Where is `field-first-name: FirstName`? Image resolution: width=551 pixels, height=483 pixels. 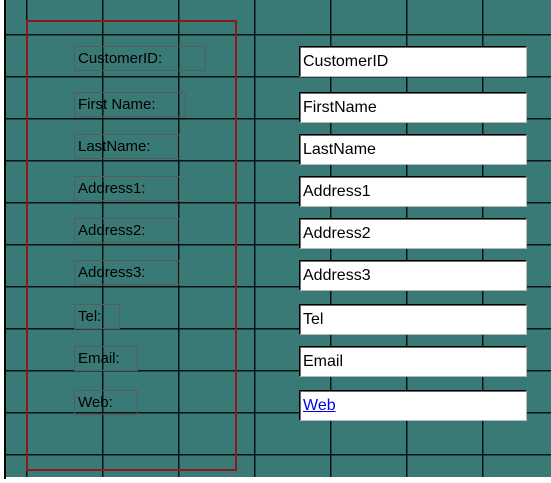 field-first-name: FirstName is located at coordinates (413, 107).